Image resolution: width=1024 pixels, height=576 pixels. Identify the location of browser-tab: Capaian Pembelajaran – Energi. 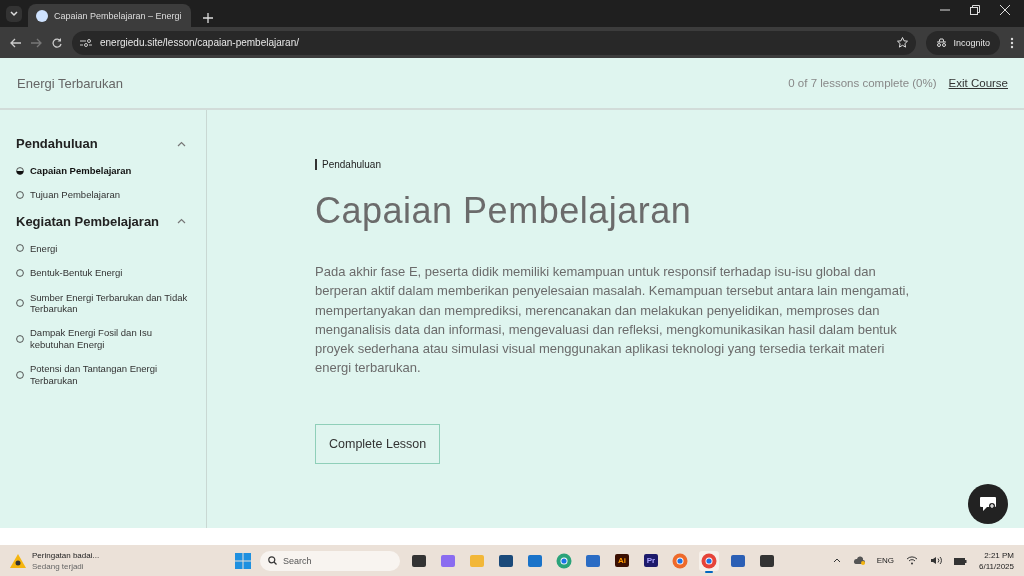
(109, 15).